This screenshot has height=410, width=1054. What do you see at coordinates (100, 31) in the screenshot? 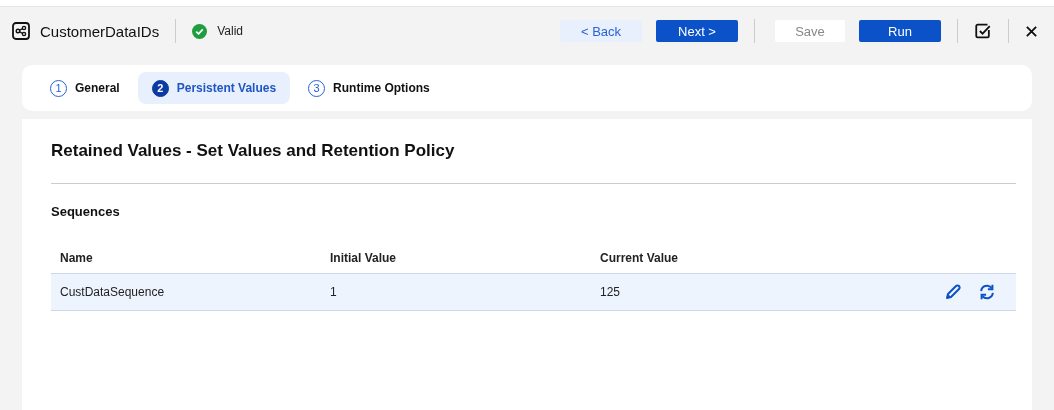
I see `window-title: CustomerDataIDs` at bounding box center [100, 31].